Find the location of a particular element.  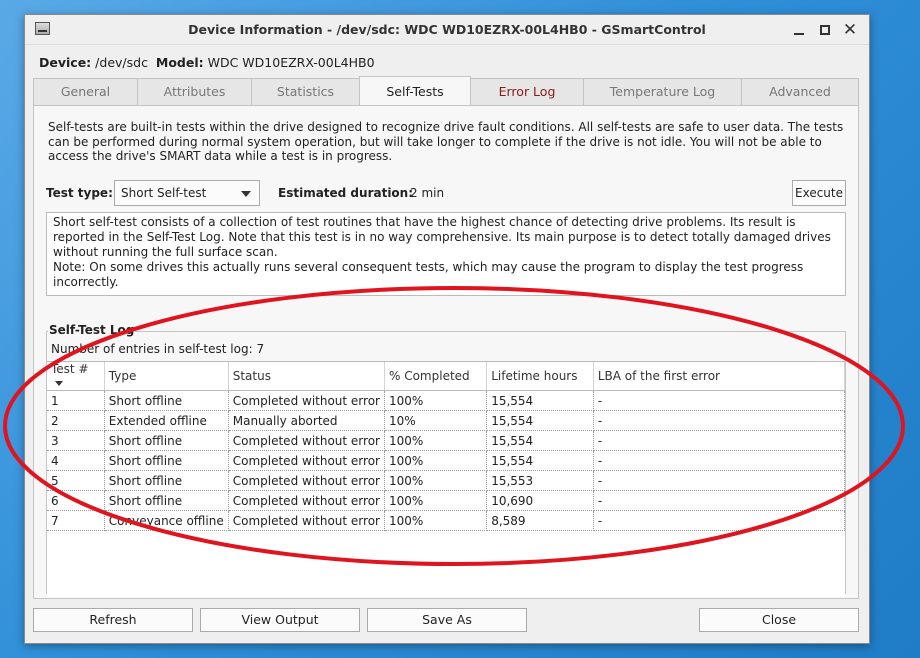

test-type-value: Short Self-test is located at coordinates (164, 193).